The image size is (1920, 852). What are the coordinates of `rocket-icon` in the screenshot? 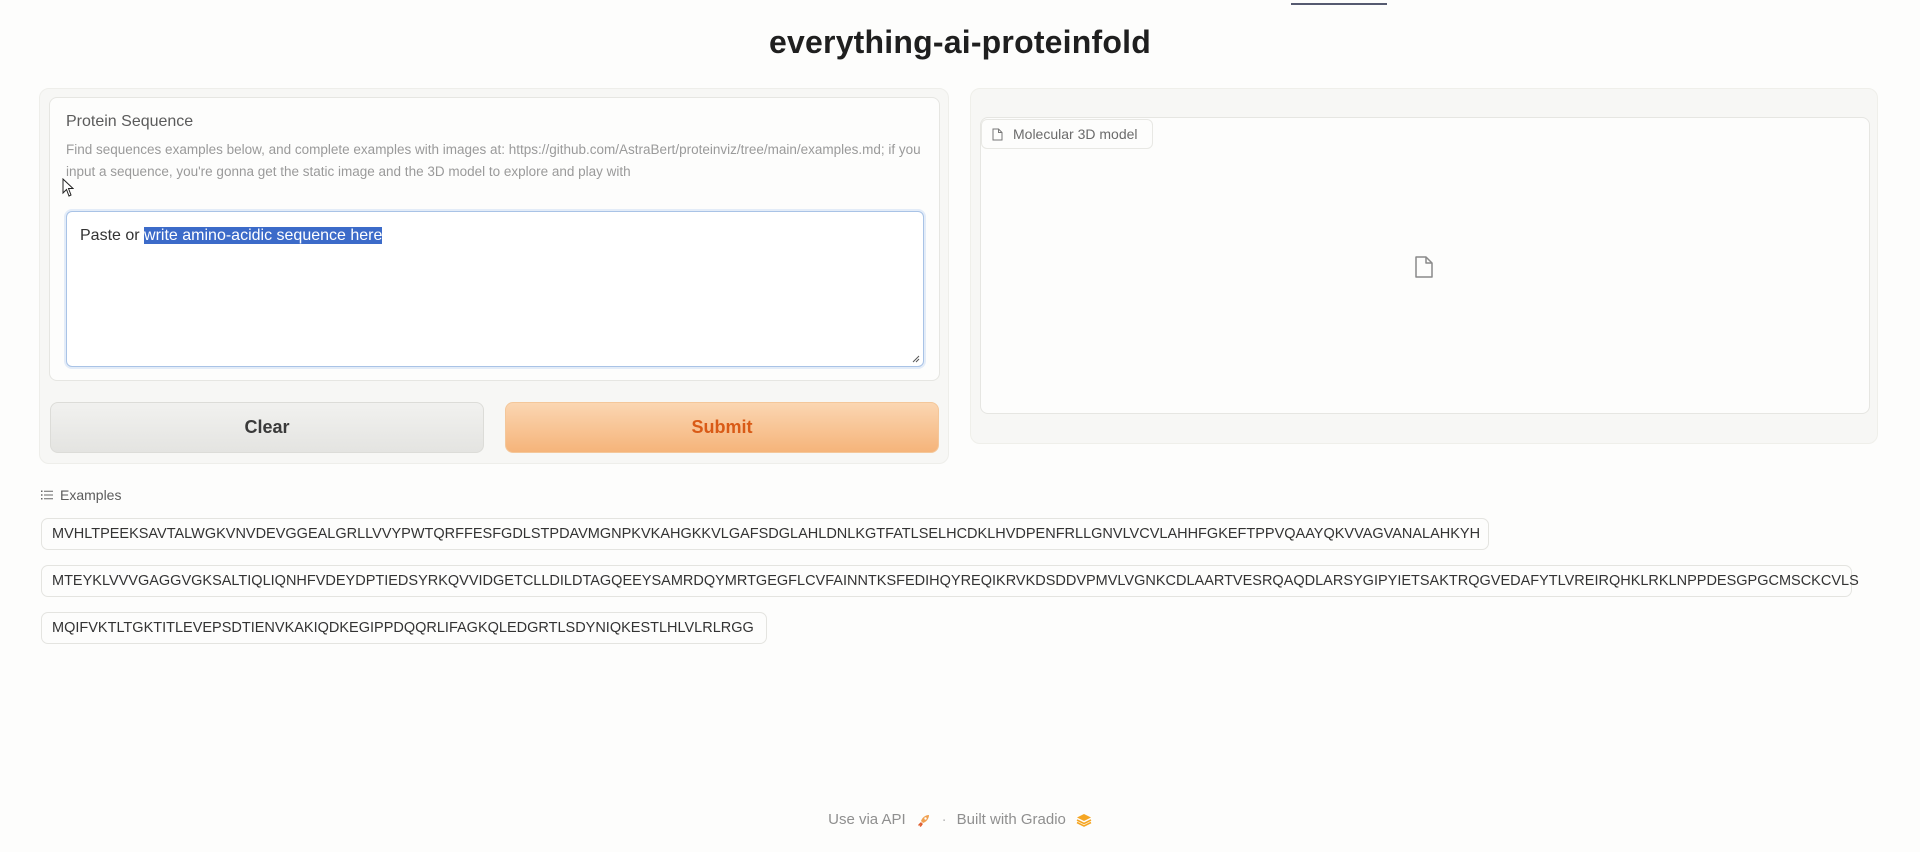 It's located at (923, 820).